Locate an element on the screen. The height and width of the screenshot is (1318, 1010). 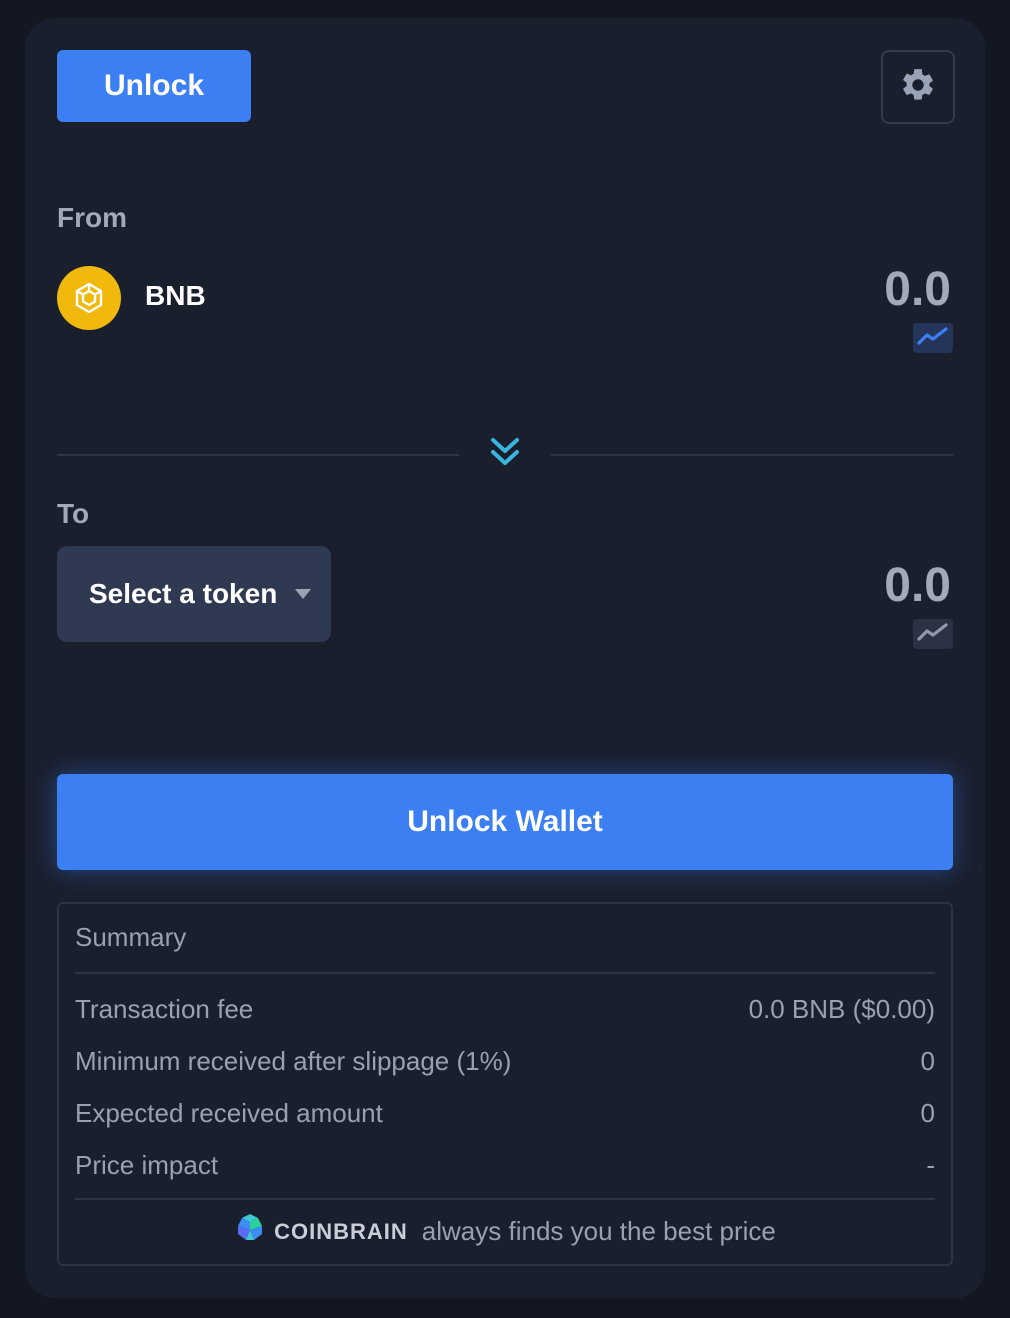
coinbrain-brand: COINBRAIN is located at coordinates (341, 1231).